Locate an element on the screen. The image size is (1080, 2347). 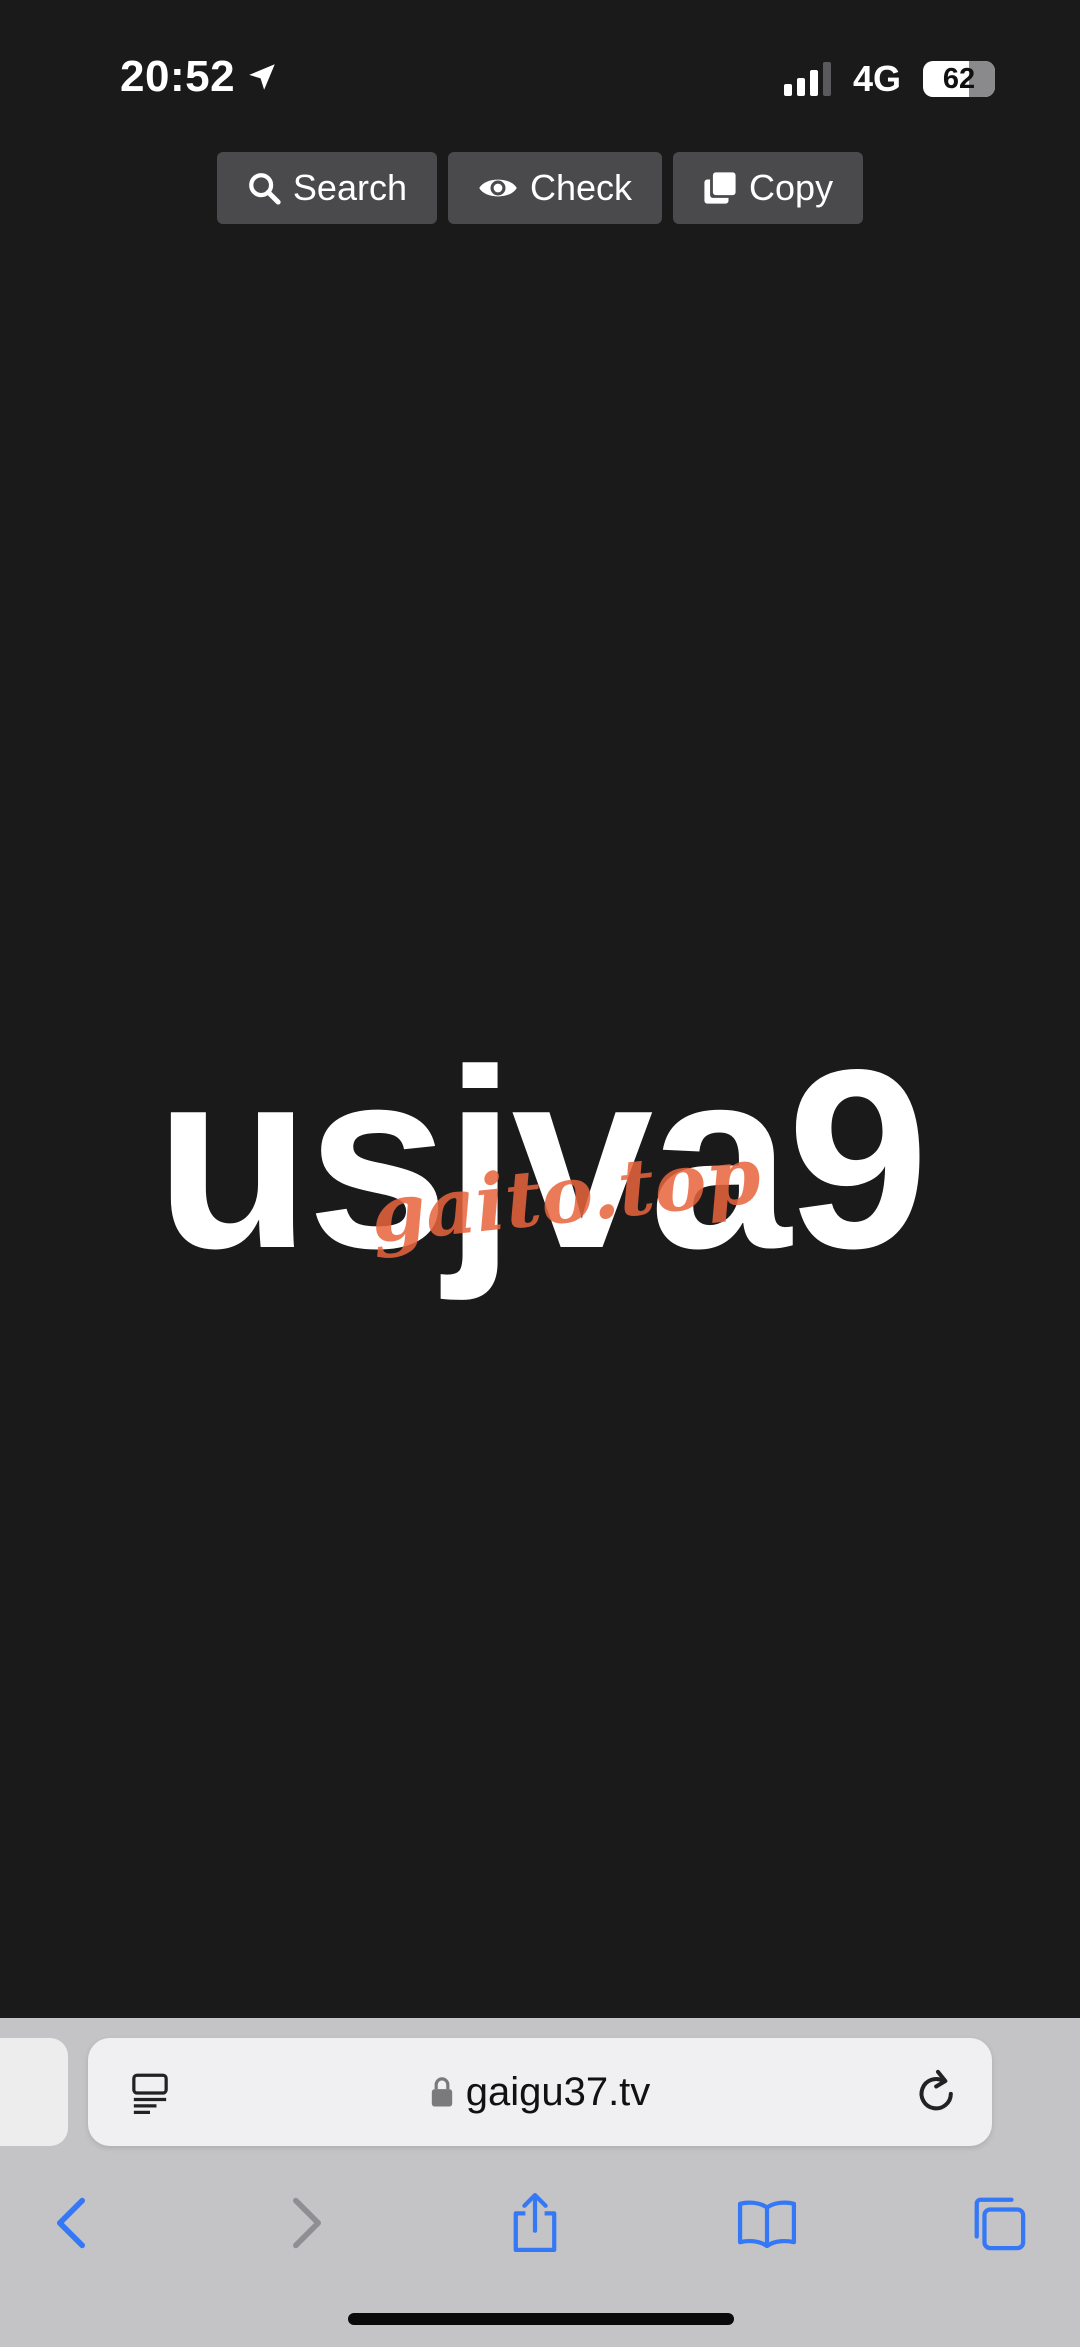
battery-level: 62 is located at coordinates (959, 78).